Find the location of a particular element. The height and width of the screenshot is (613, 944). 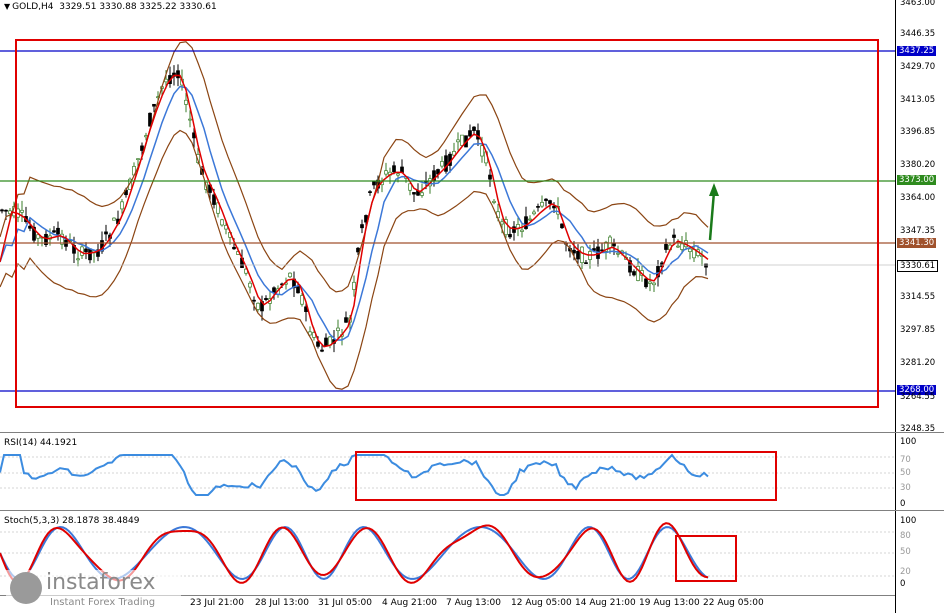

time-label: 19 Aug 13:00 is located at coordinates (669, 603).